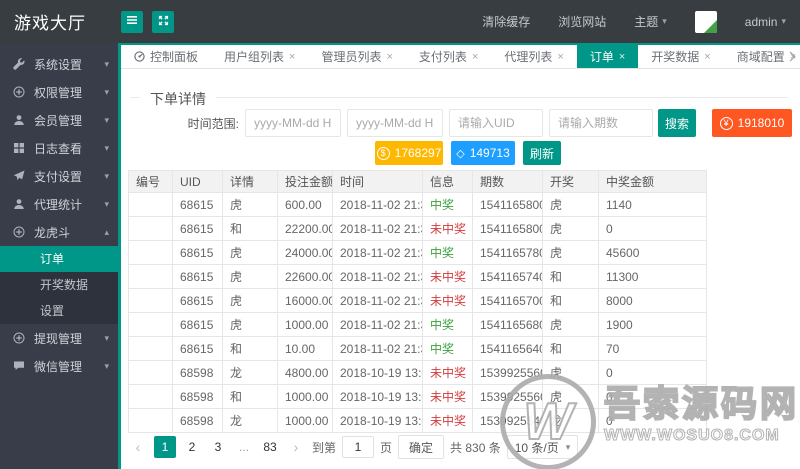 Image resolution: width=800 pixels, height=469 pixels. I want to click on sidebar-item: 权限管理 ▾, so click(59, 92).